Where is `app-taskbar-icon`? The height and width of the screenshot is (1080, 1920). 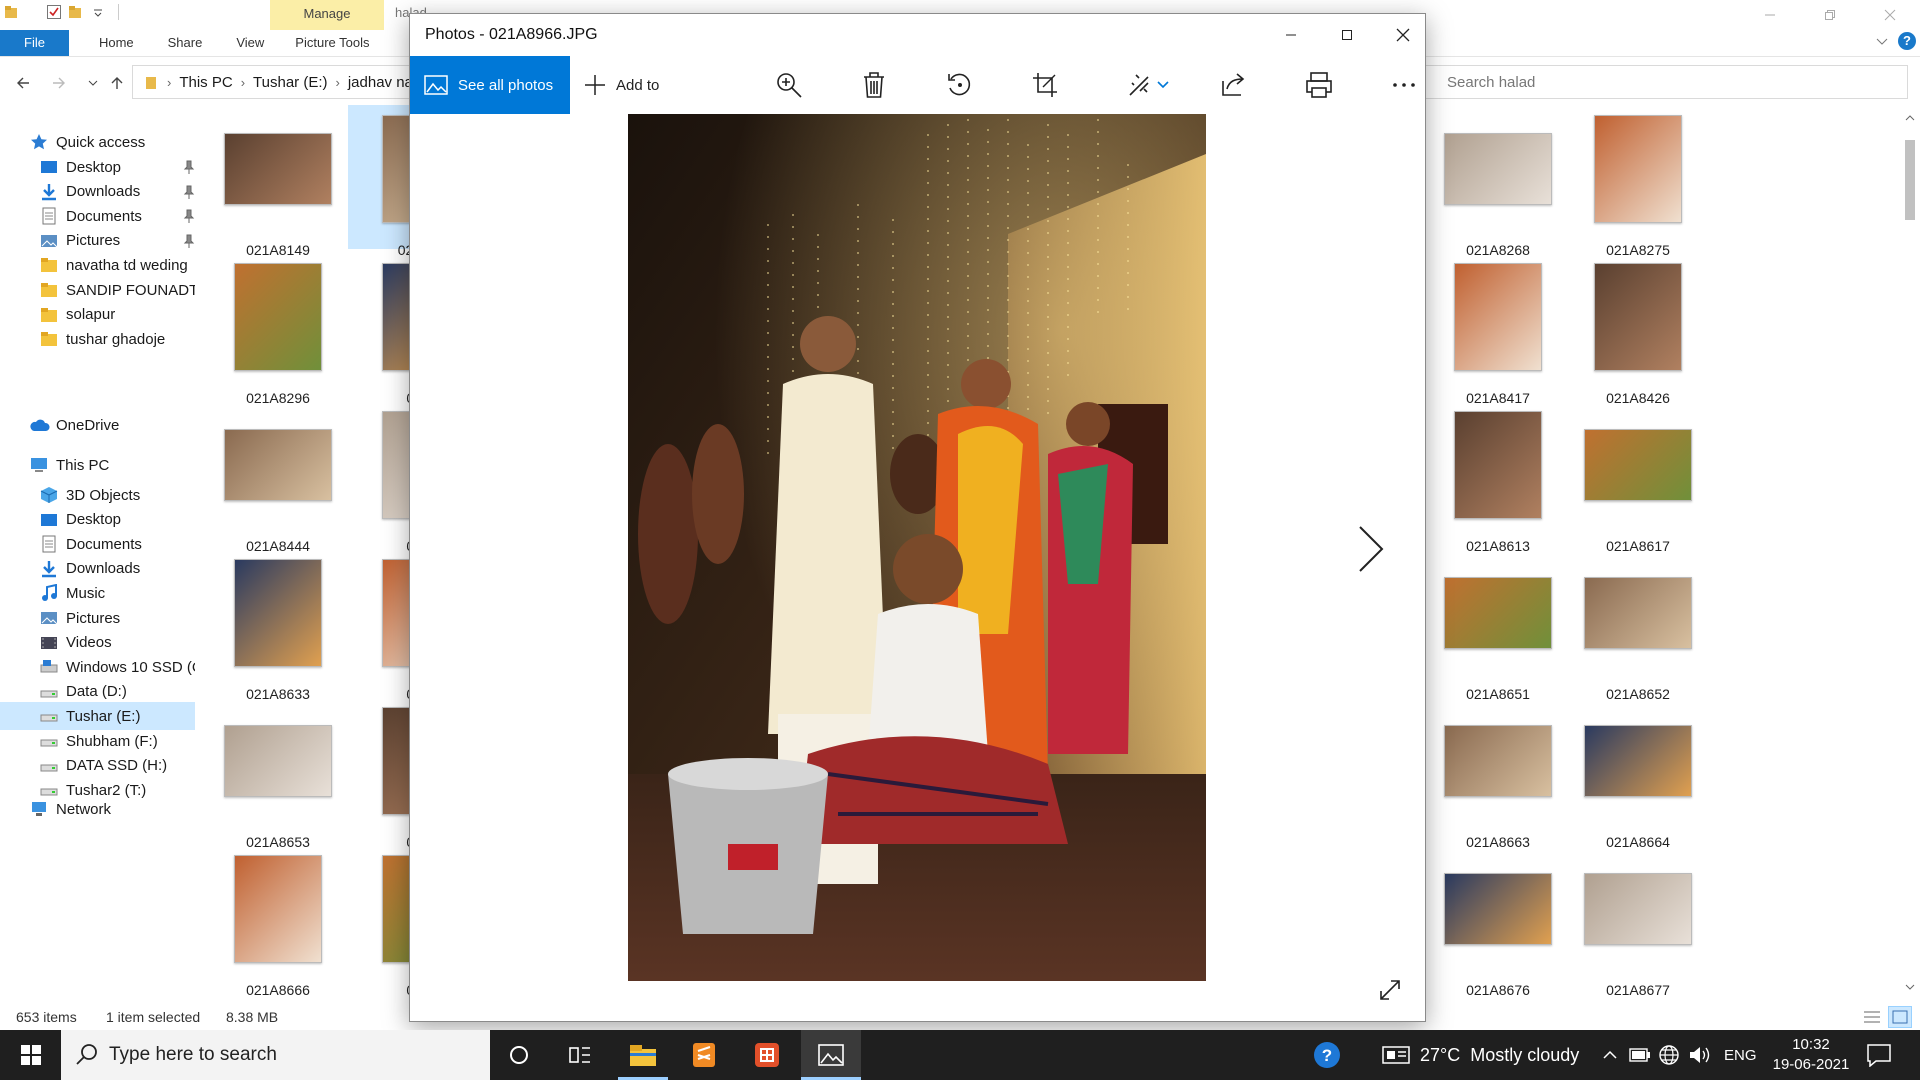
app-taskbar-icon is located at coordinates (767, 1055).